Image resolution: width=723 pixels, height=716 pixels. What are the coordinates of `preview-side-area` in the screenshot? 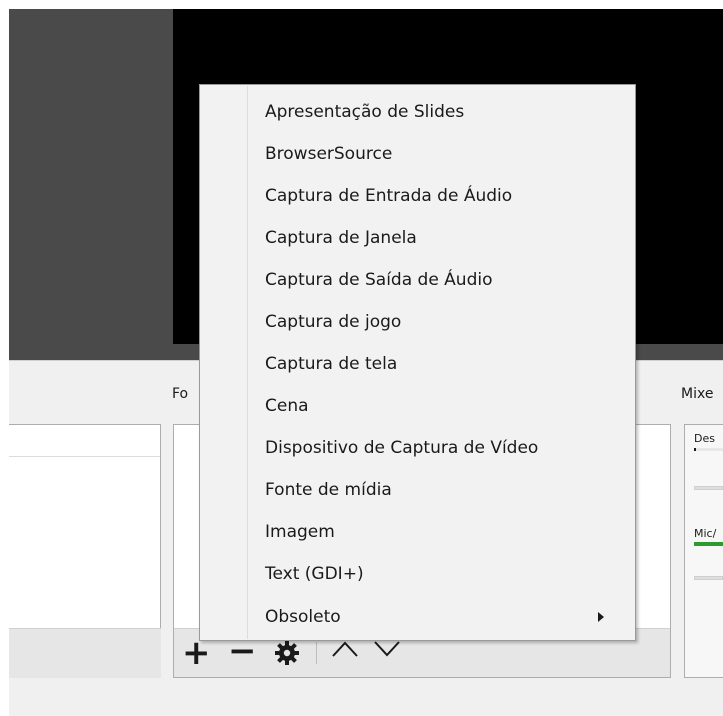 It's located at (91, 184).